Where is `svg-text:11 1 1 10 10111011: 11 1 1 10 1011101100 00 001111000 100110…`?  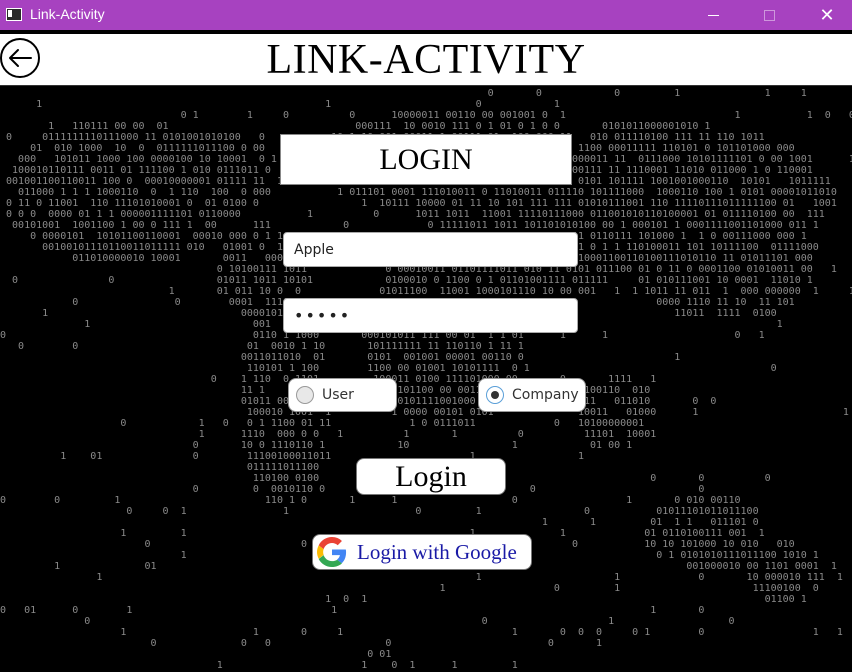
svg-text:11 1 1 10 10111011: 11 1 1 10 1011101100 00 001111000 100110… is located at coordinates (426, 390).